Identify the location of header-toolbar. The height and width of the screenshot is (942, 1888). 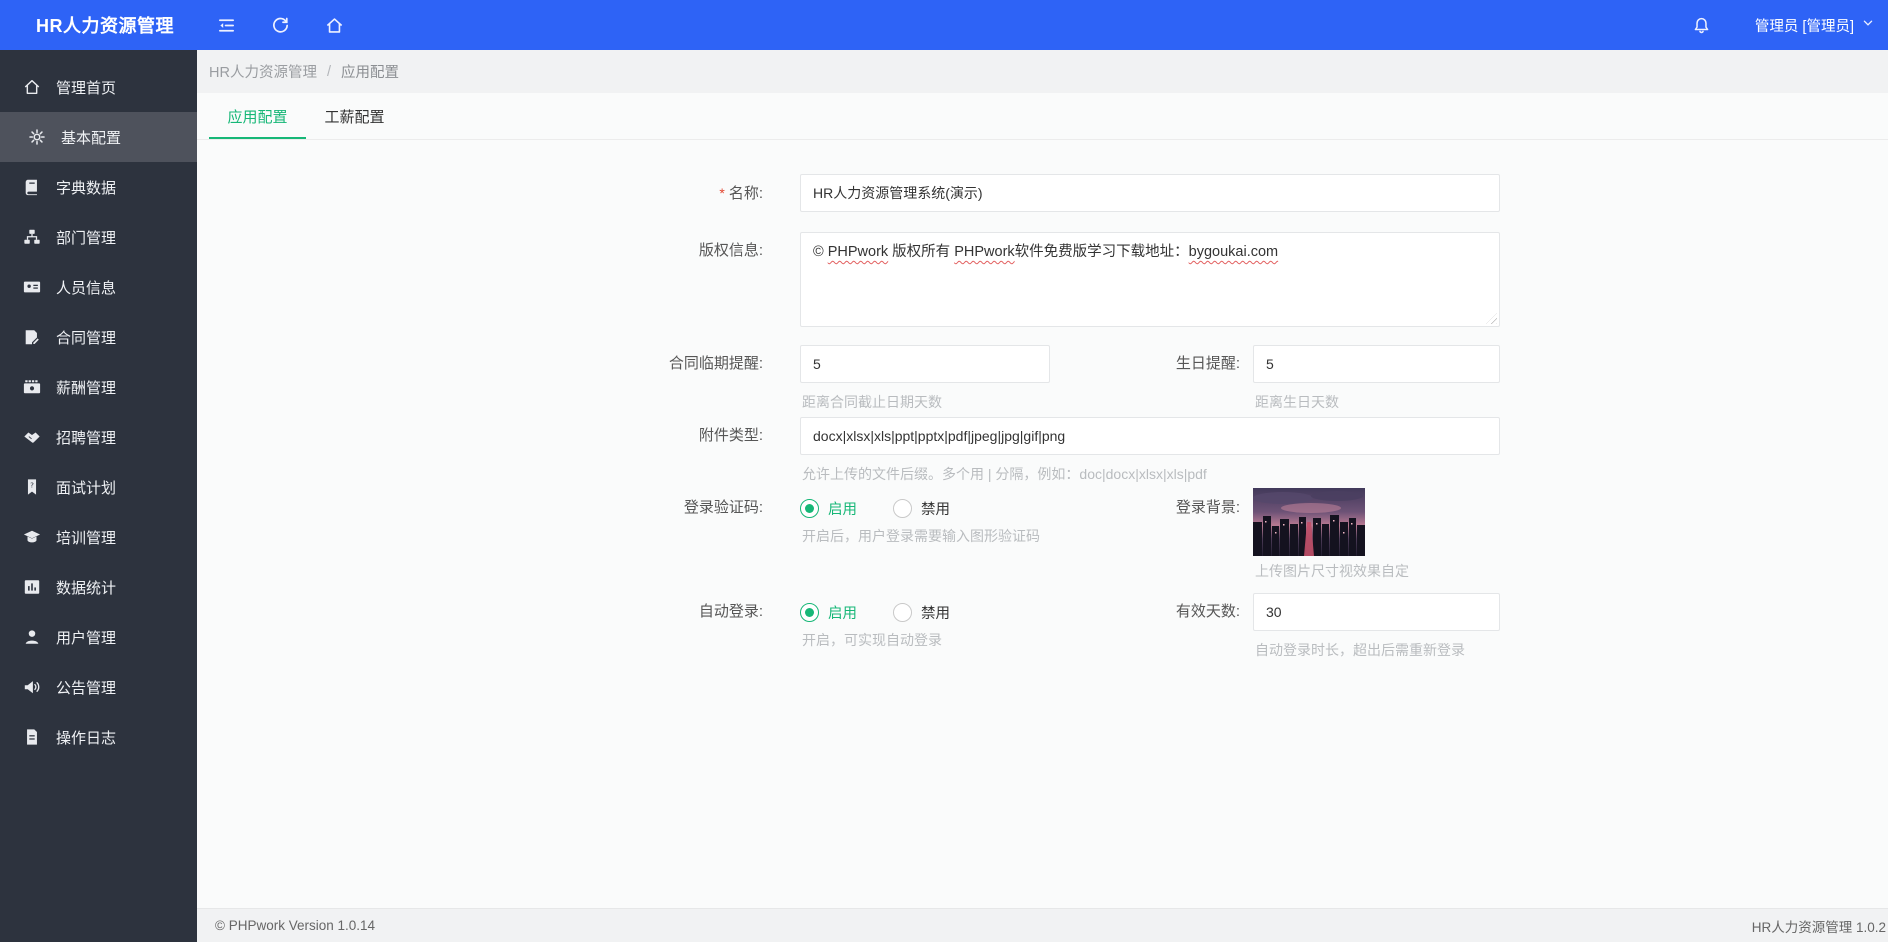
(280, 25).